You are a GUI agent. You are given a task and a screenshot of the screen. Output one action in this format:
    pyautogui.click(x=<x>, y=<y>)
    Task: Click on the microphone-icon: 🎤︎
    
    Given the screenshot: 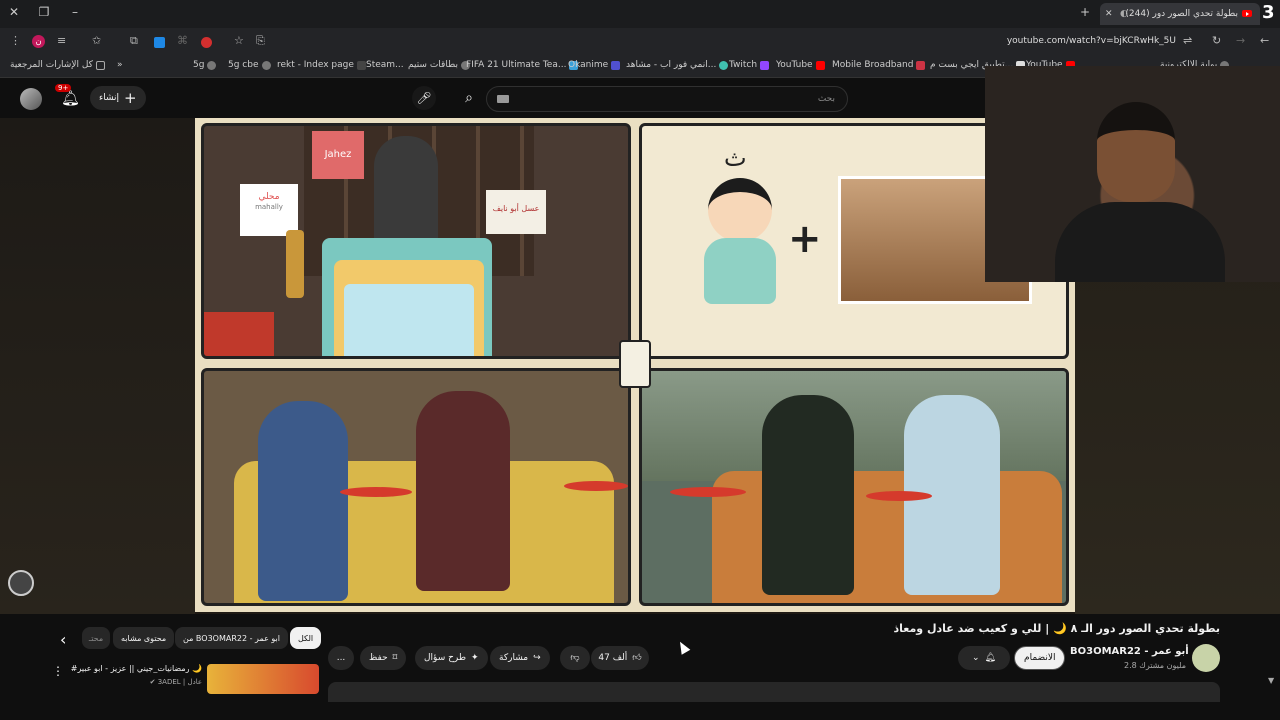 What is the action you would take?
    pyautogui.click(x=424, y=98)
    